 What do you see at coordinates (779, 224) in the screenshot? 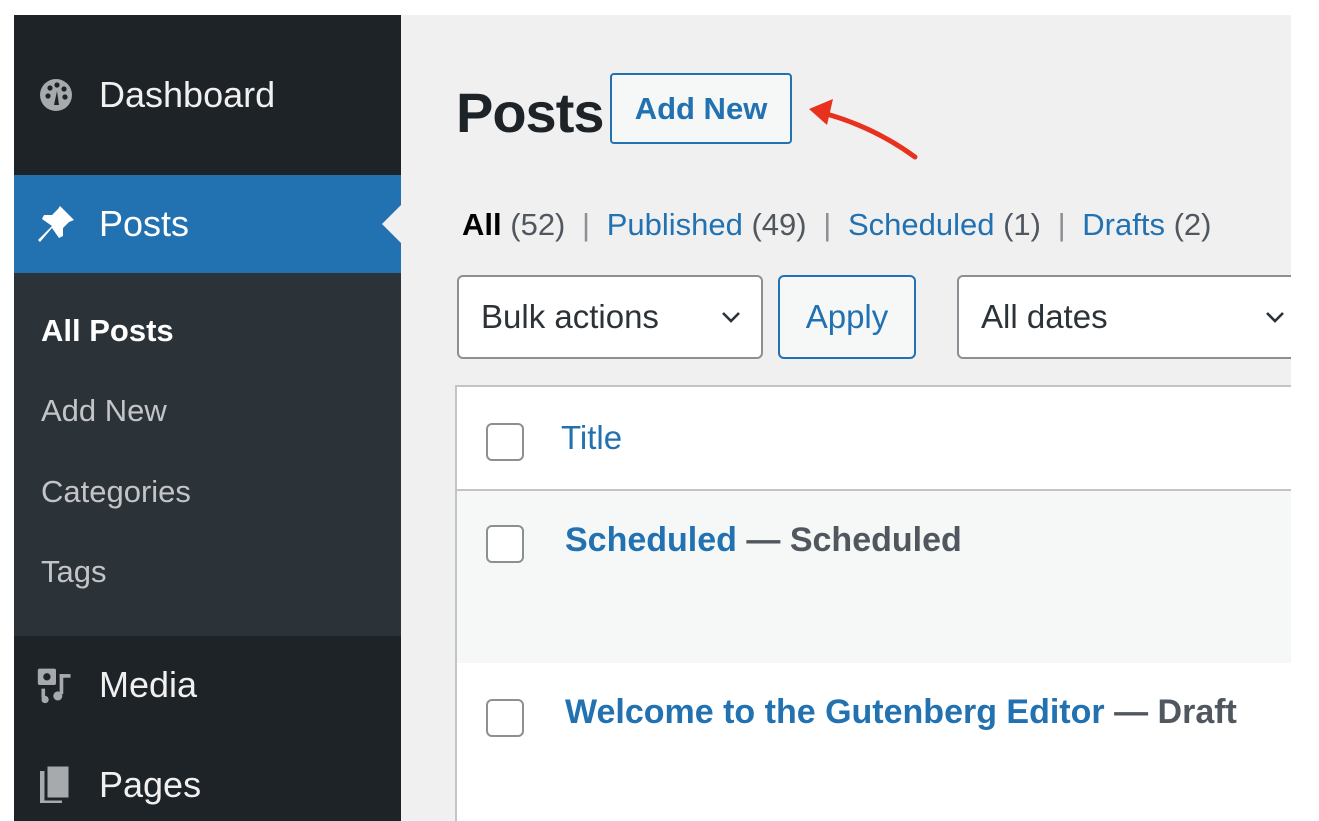
I see `filter-published-count: (49)` at bounding box center [779, 224].